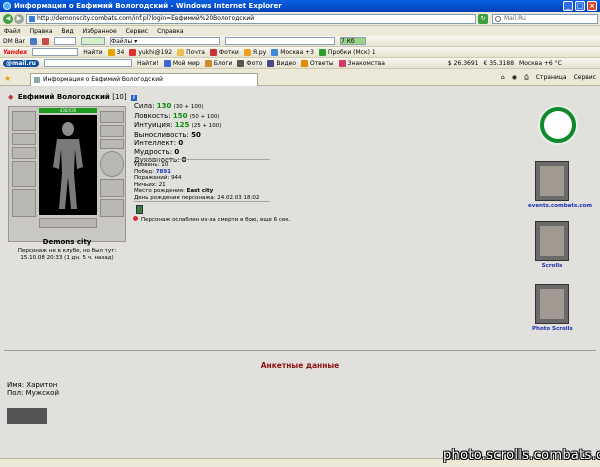 The height and width of the screenshot is (467, 600). Describe the element at coordinates (585, 78) in the screenshot. I see `tools-menu: Сервис` at that location.